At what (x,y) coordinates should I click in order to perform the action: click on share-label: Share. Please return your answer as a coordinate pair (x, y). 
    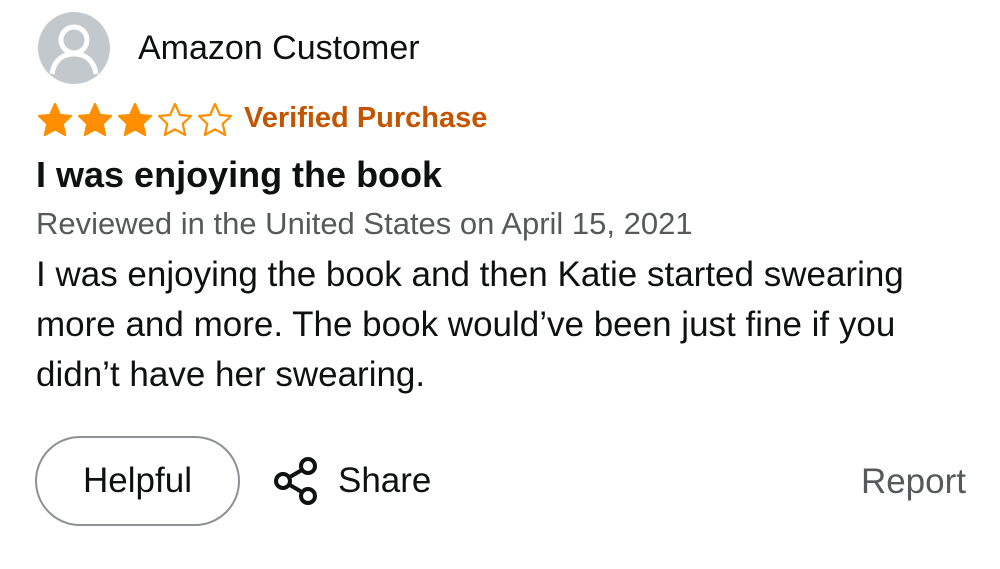
    Looking at the image, I should click on (385, 480).